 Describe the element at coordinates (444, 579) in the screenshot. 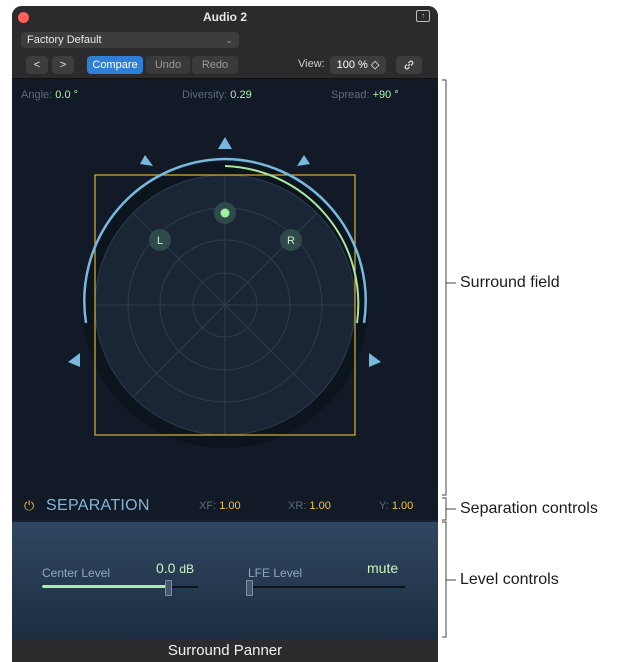

I see `level-controls-bracket` at that location.